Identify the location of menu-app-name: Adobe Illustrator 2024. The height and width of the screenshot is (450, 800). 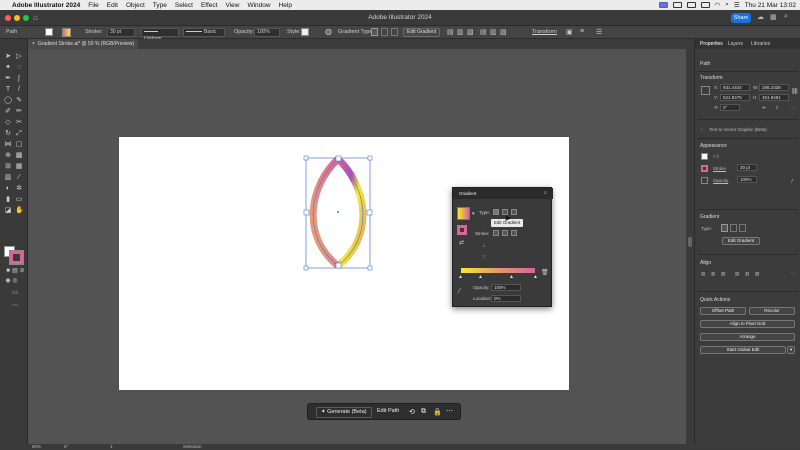
(46, 5).